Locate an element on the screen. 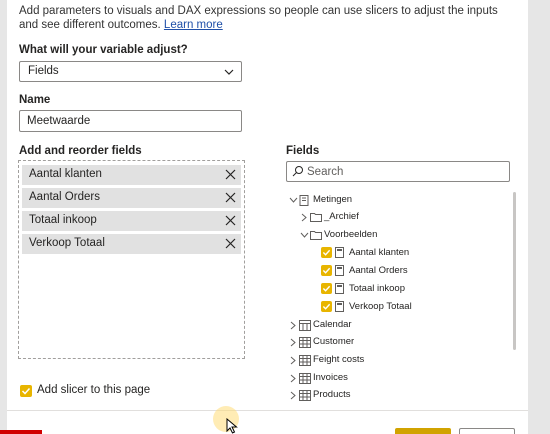 Image resolution: width=550 pixels, height=434 pixels. field-chip-label: Aantal Orders is located at coordinates (64, 197).